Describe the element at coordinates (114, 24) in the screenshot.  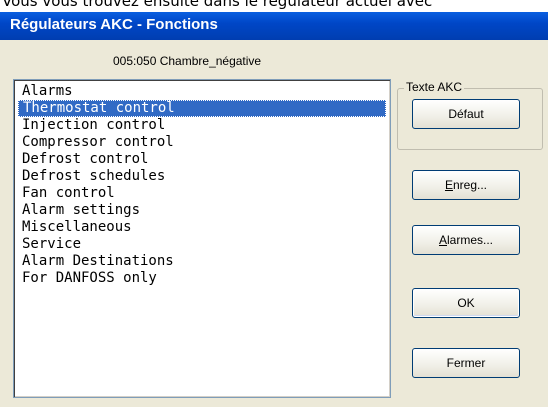
I see `window-title: Régulateurs AKC - Fonctions` at that location.